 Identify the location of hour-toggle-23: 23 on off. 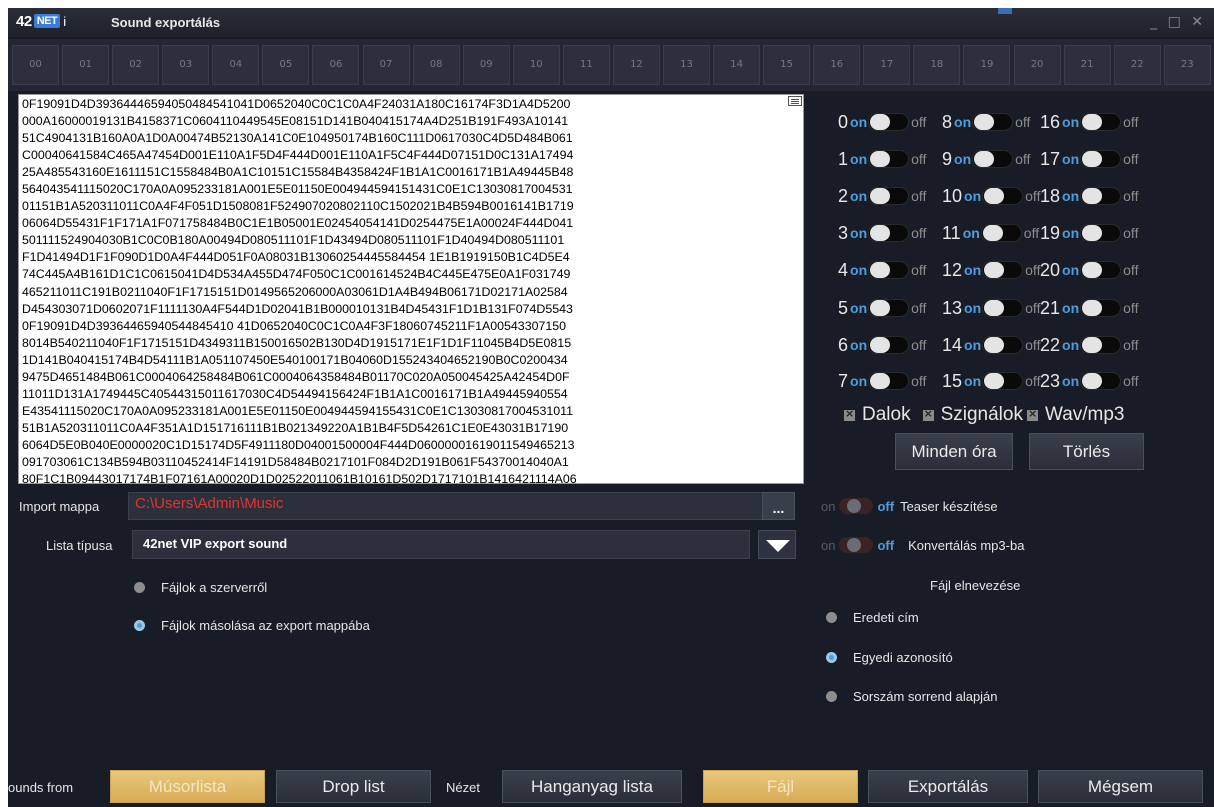
(1089, 381).